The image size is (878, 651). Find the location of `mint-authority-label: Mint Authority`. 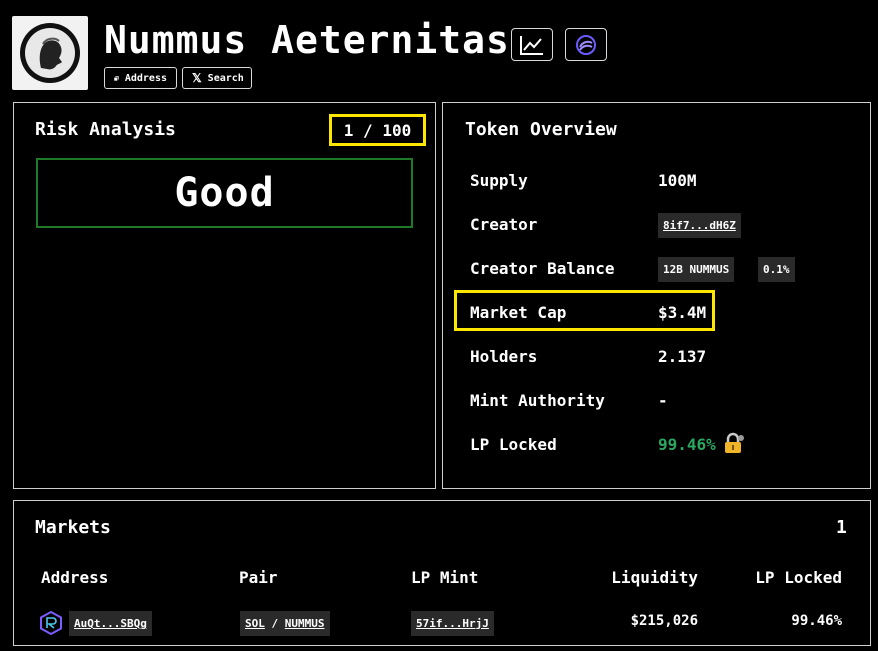

mint-authority-label: Mint Authority is located at coordinates (537, 400).